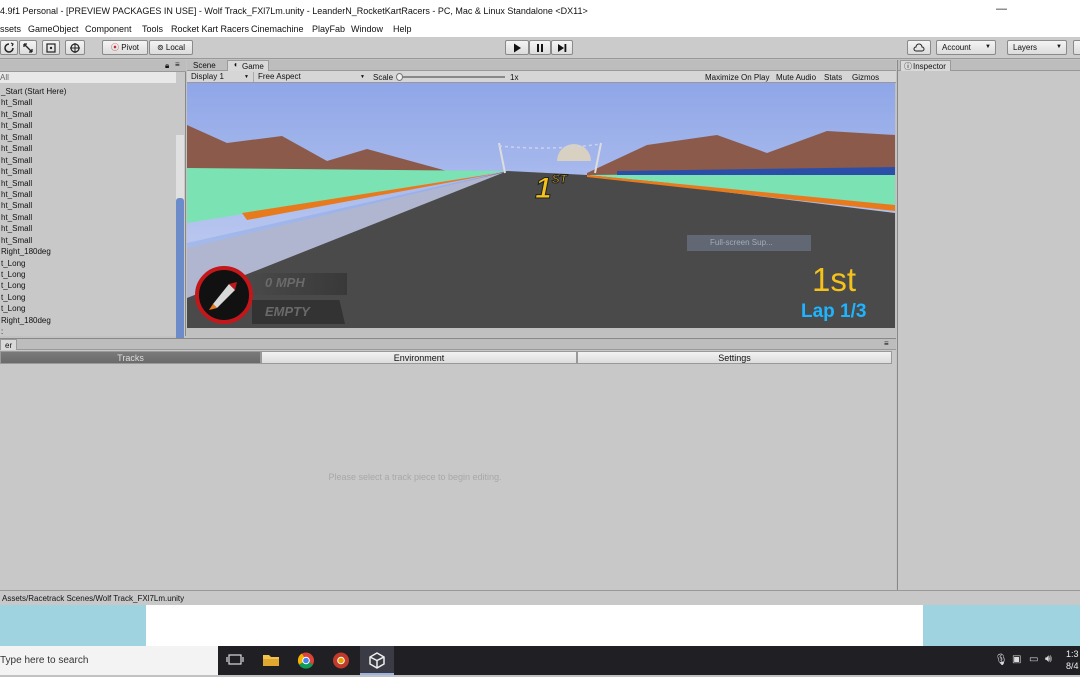 This screenshot has width=1080, height=677. Describe the element at coordinates (109, 660) in the screenshot. I see `taskbar-search: Type here to search` at that location.